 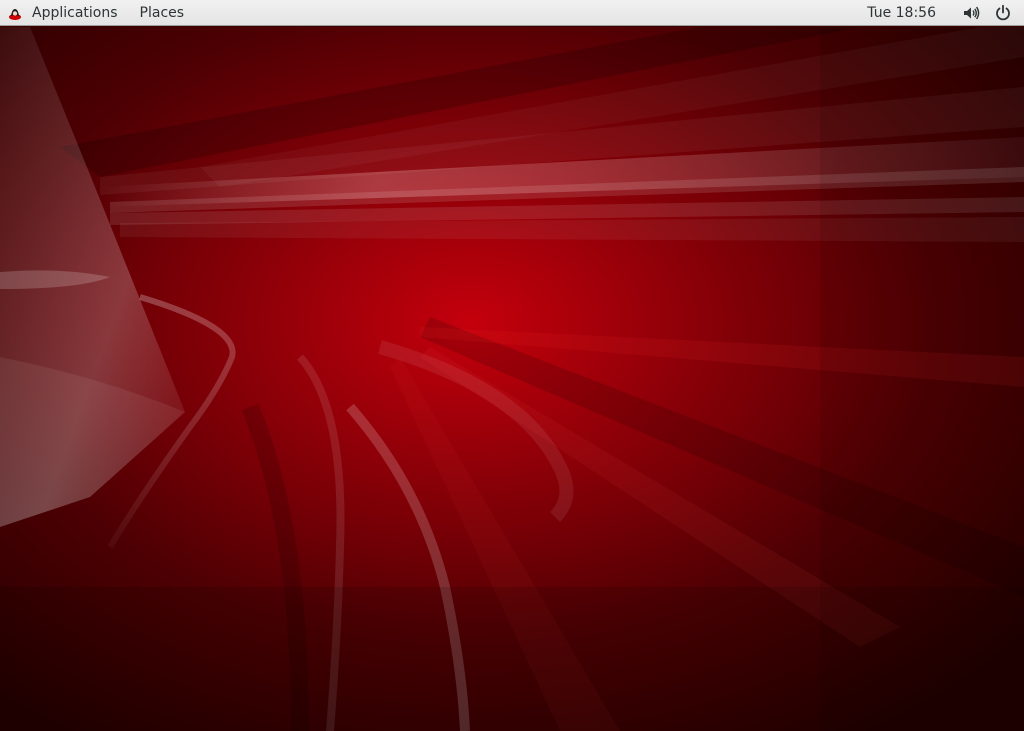 I want to click on system-tray, so click(x=993, y=13).